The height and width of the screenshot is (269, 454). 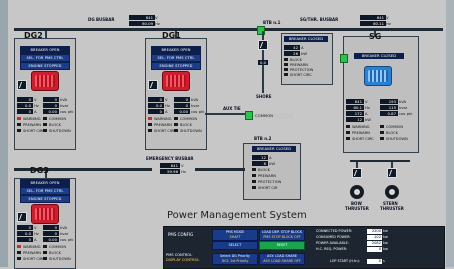 I want to click on dg1-mode-button: SEL. FOR PMS CTRL, so click(x=176, y=58).